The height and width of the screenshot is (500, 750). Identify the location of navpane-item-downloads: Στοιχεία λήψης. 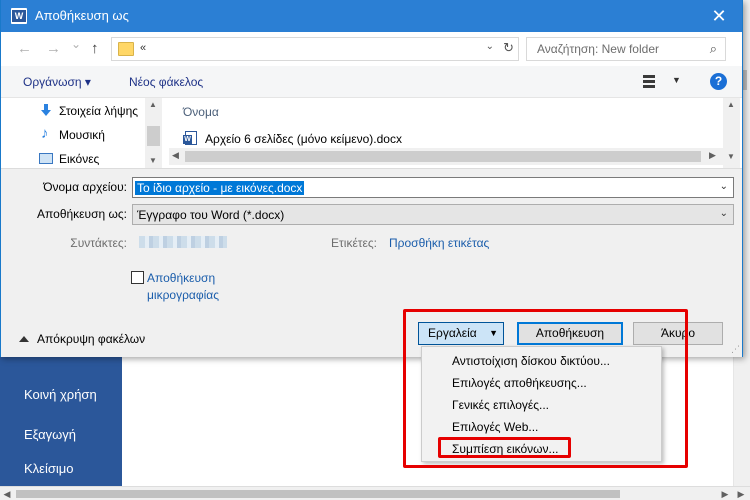
(98, 111).